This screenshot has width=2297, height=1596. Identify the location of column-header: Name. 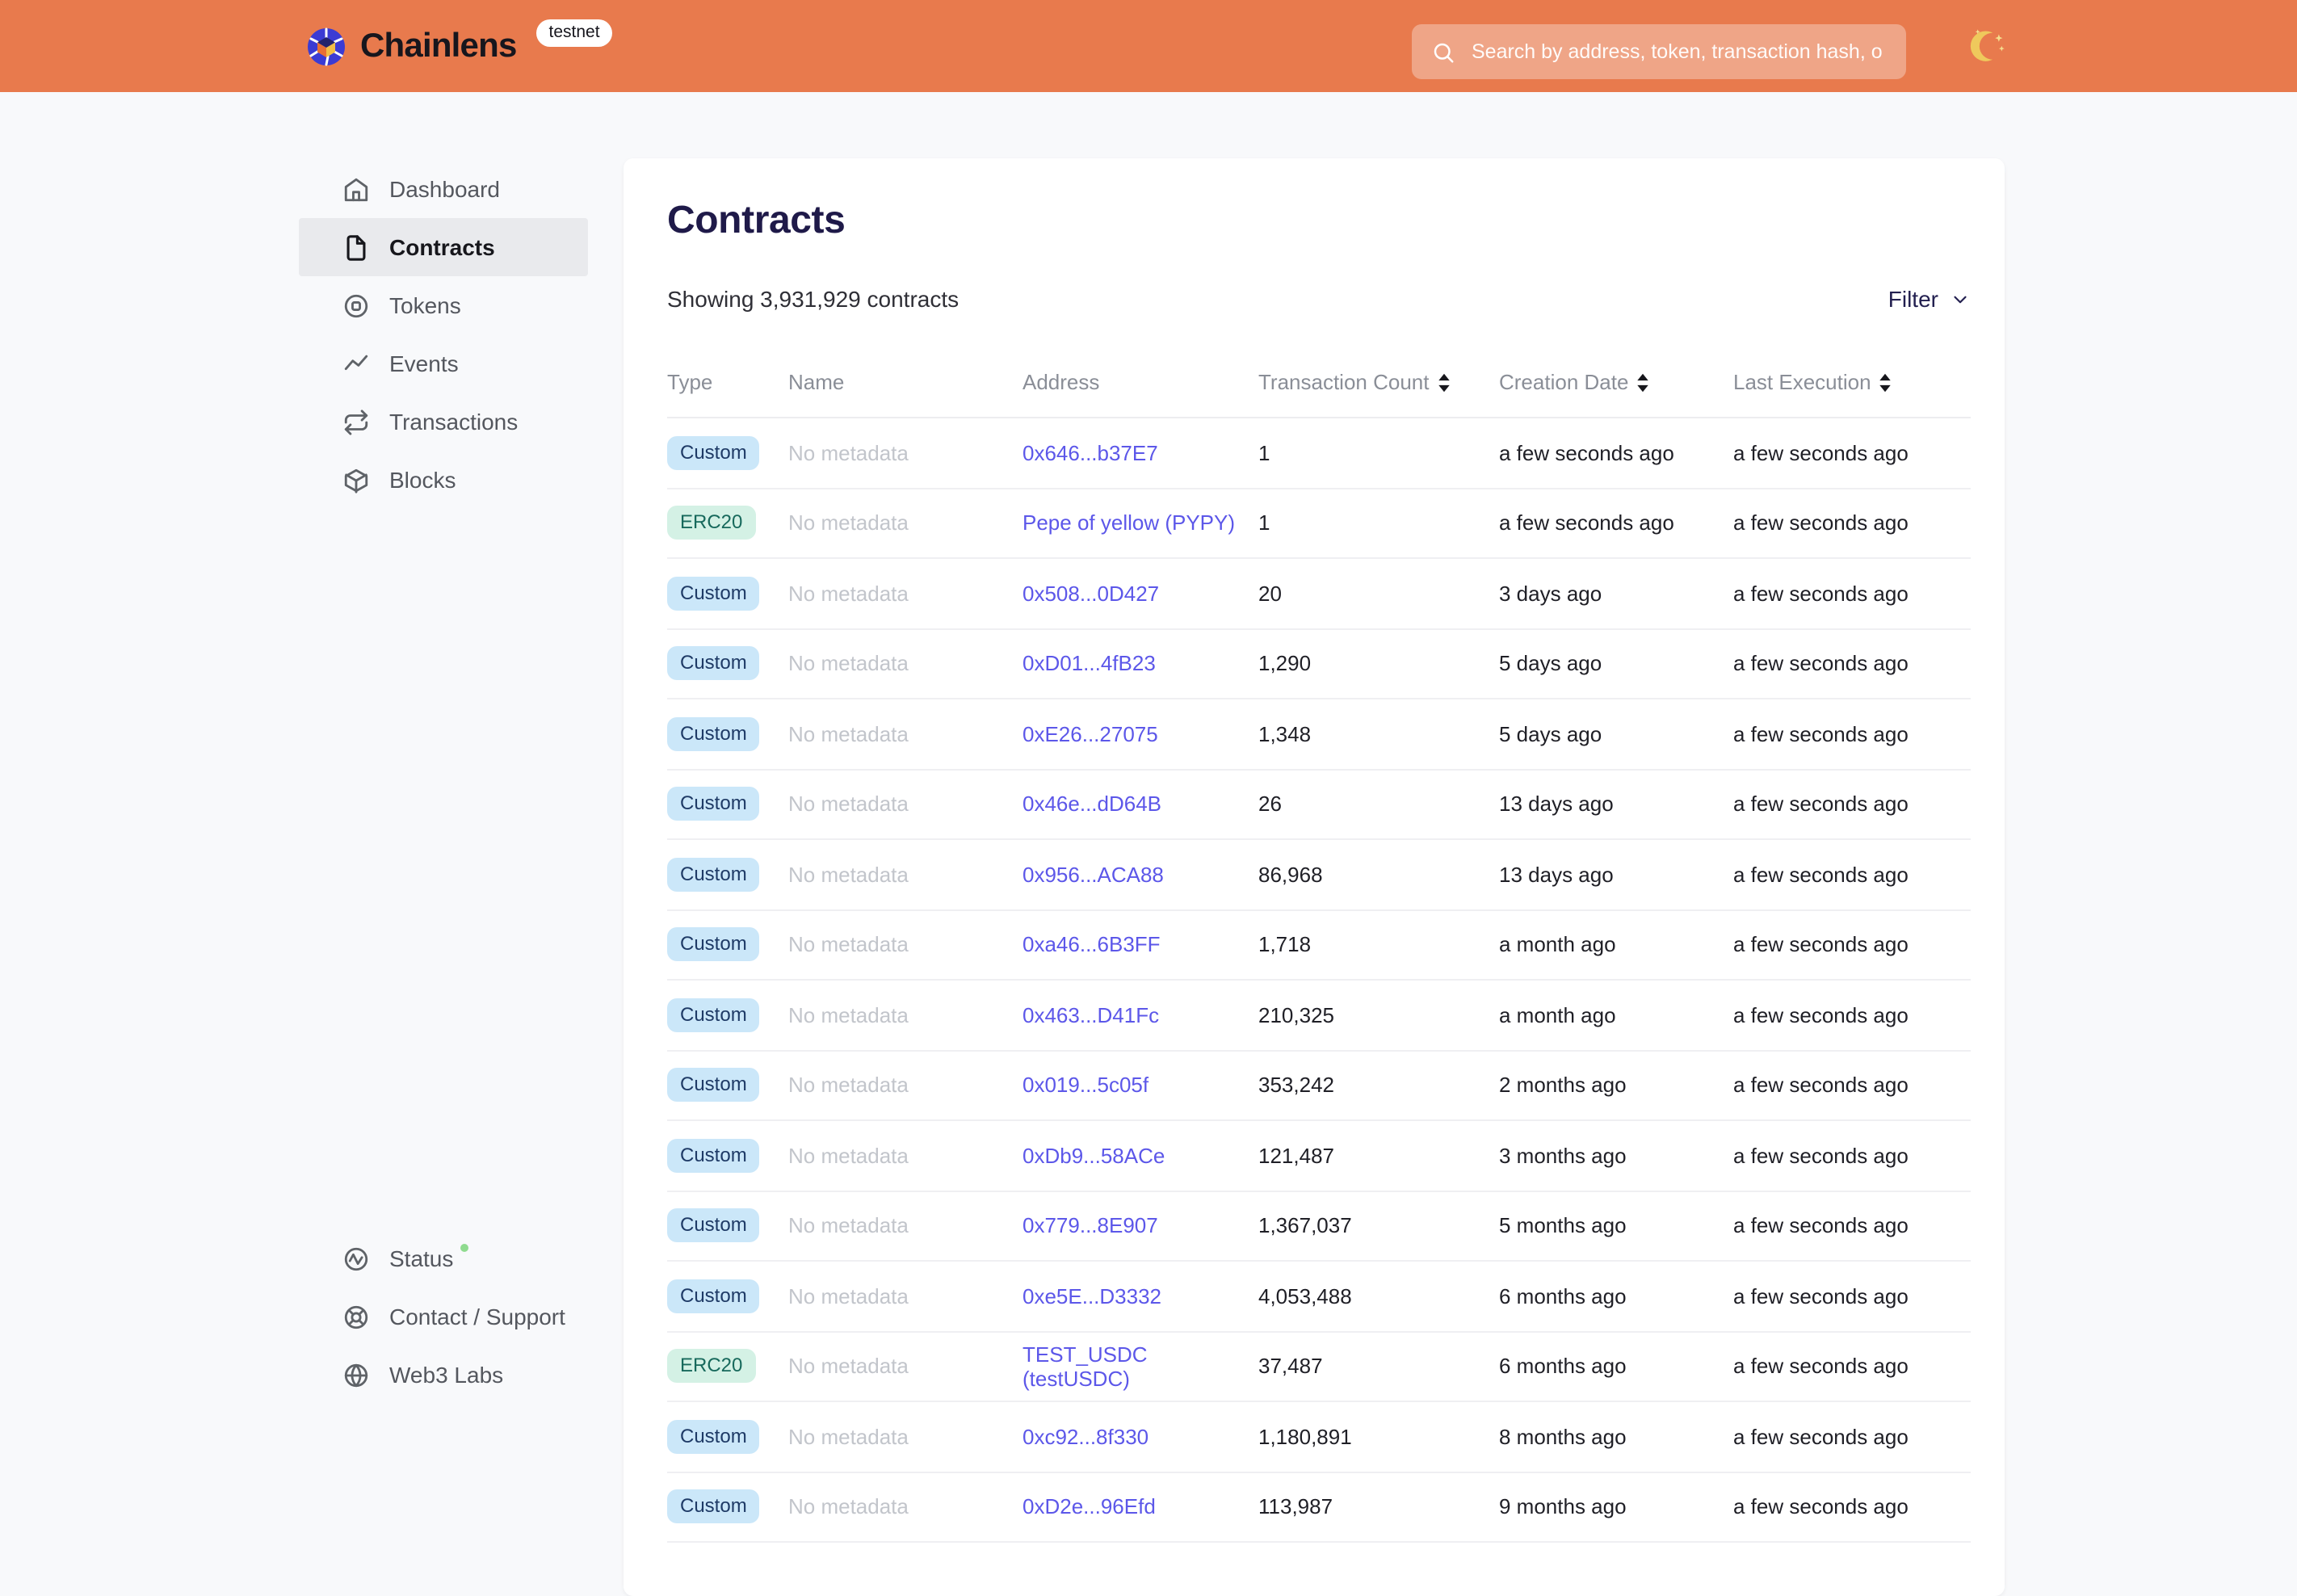
(905, 382).